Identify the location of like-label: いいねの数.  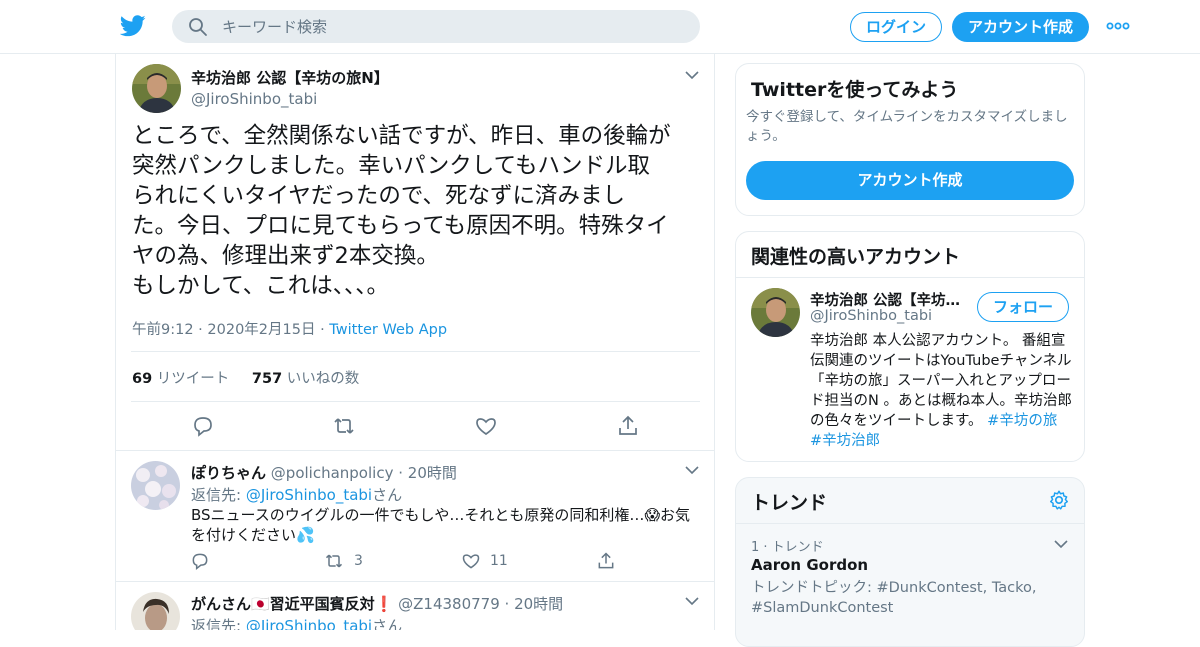
(321, 379).